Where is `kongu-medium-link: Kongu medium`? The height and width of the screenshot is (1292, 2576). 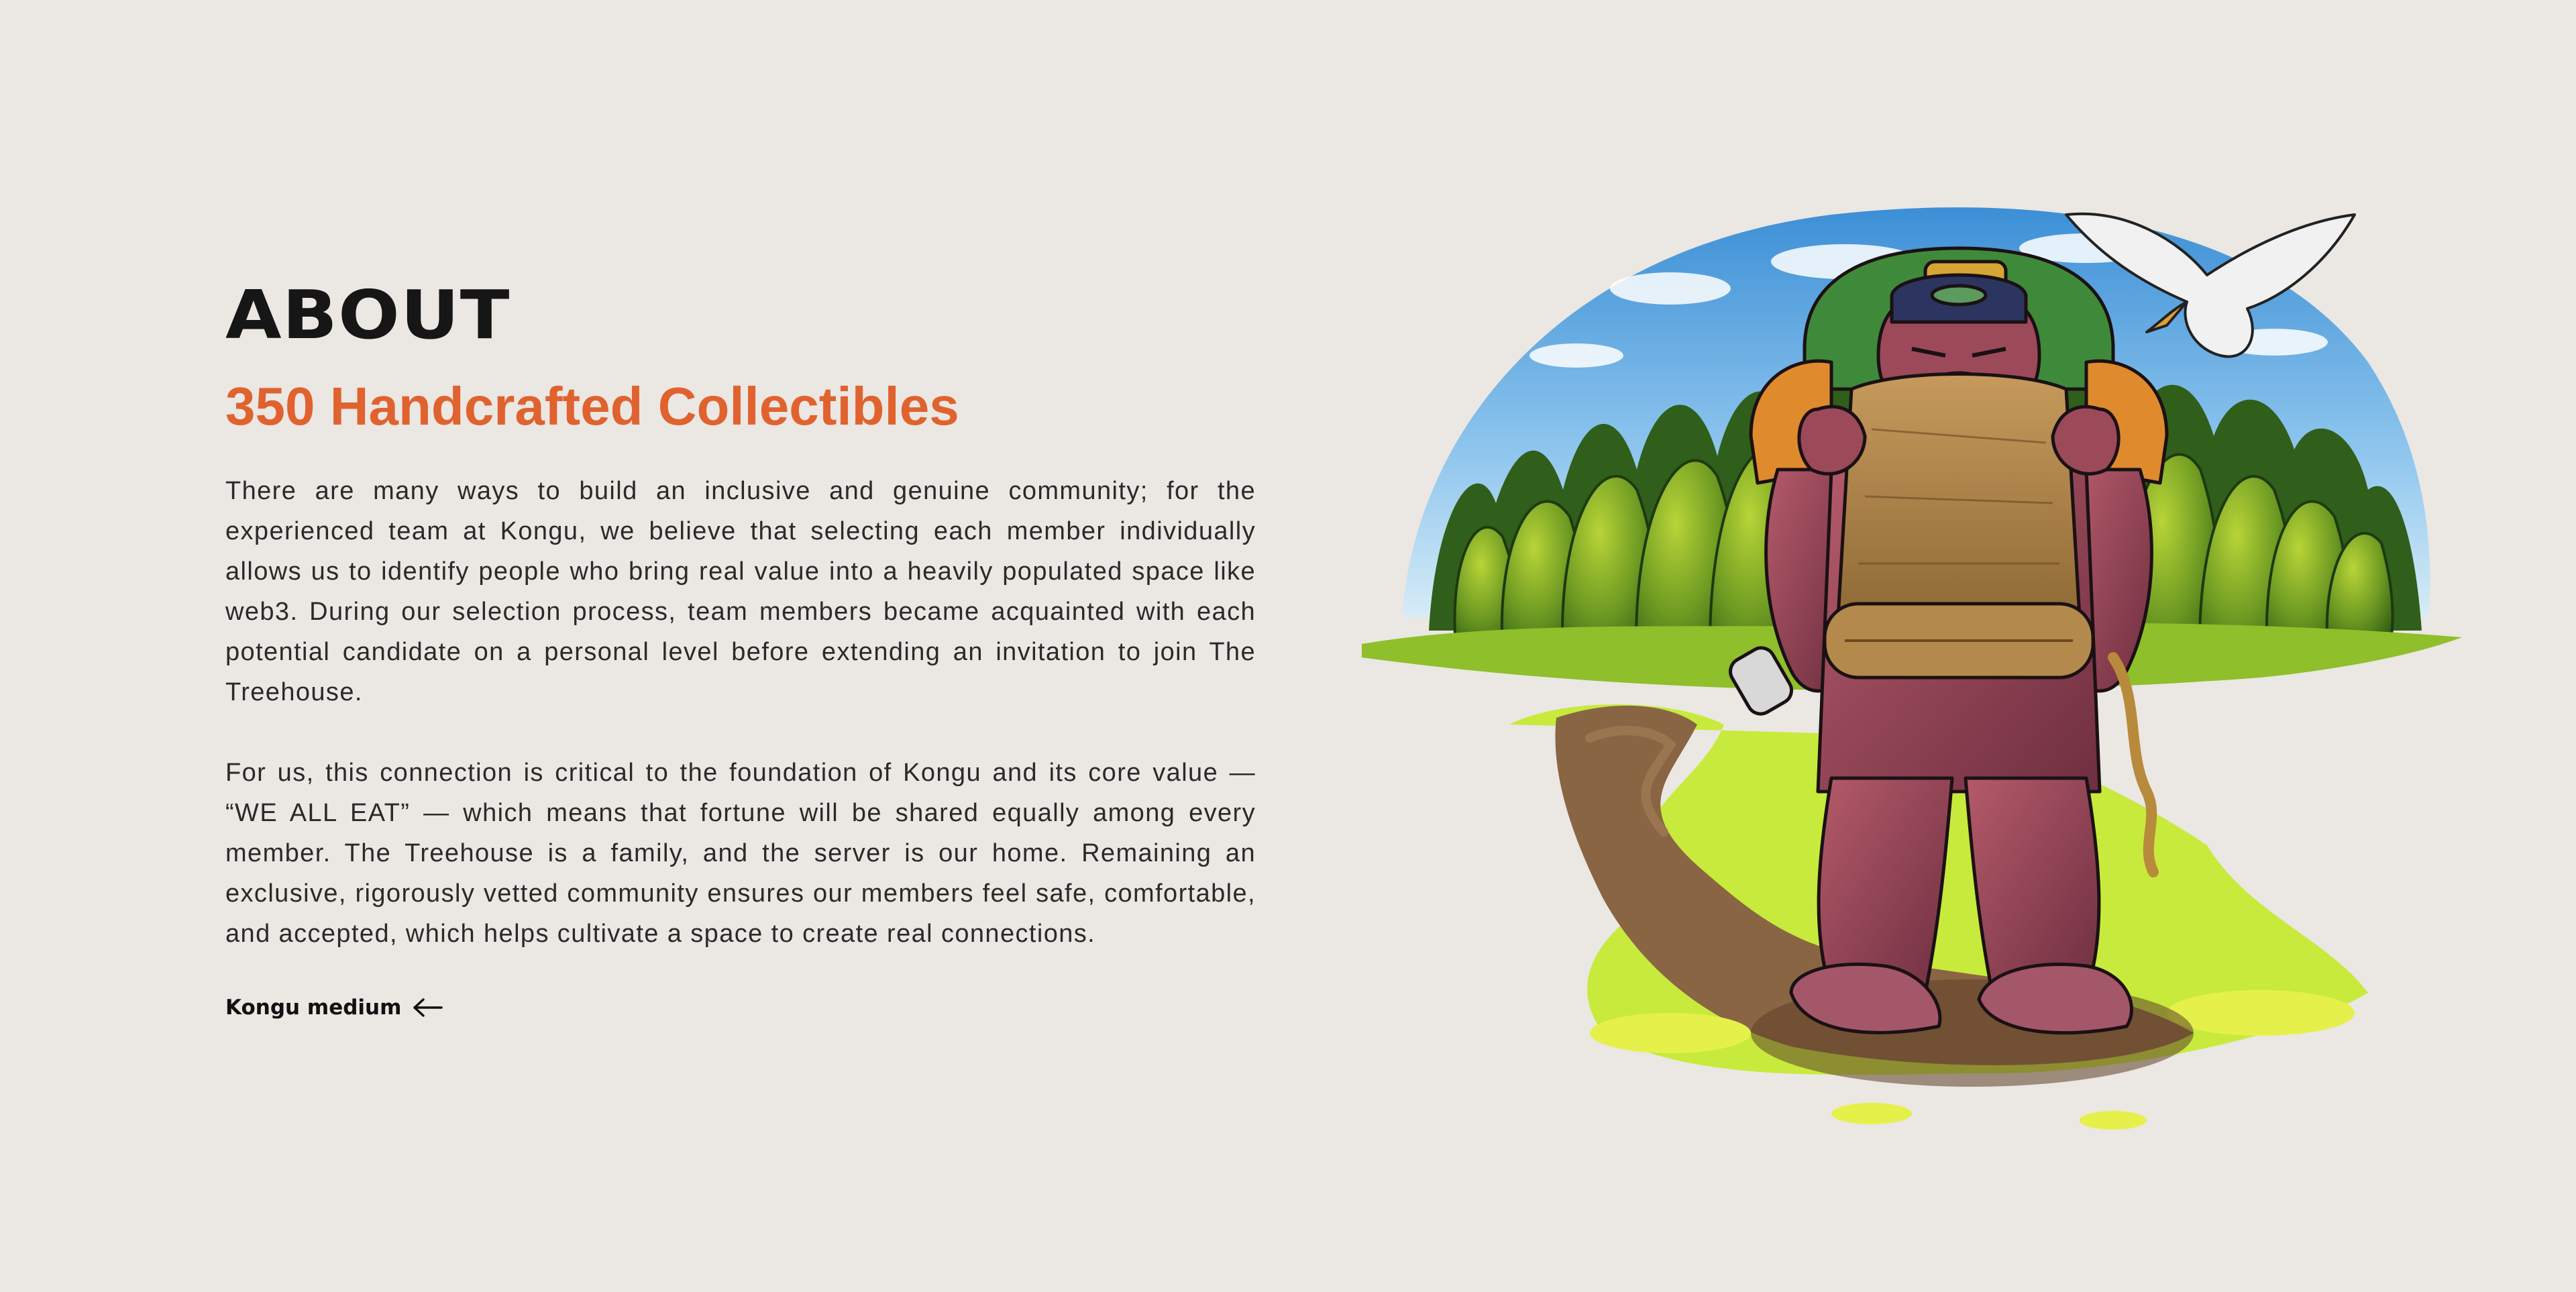 kongu-medium-link: Kongu medium is located at coordinates (334, 1007).